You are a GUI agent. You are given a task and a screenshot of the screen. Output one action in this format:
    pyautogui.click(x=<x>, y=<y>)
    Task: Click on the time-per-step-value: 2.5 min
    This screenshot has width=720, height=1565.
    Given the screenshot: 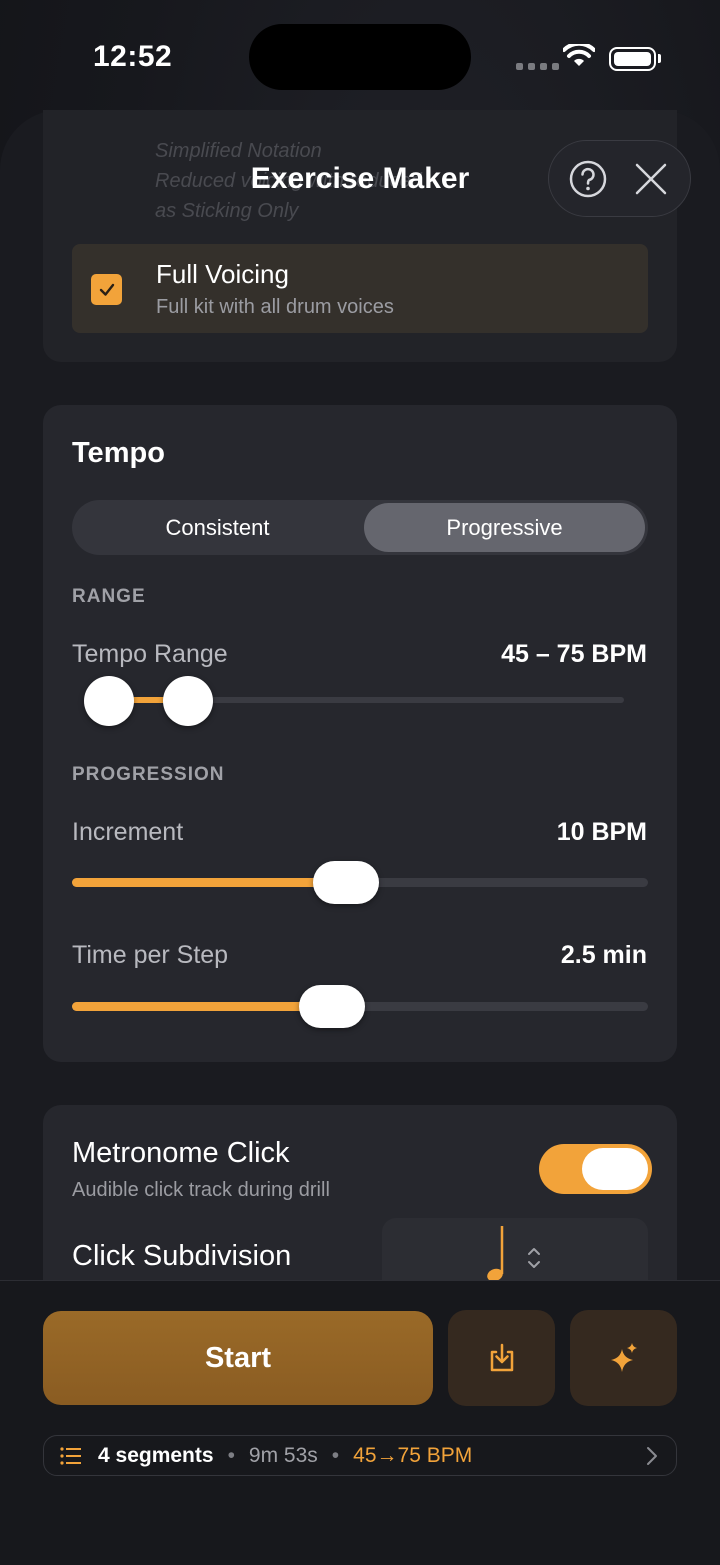 What is the action you would take?
    pyautogui.click(x=603, y=955)
    